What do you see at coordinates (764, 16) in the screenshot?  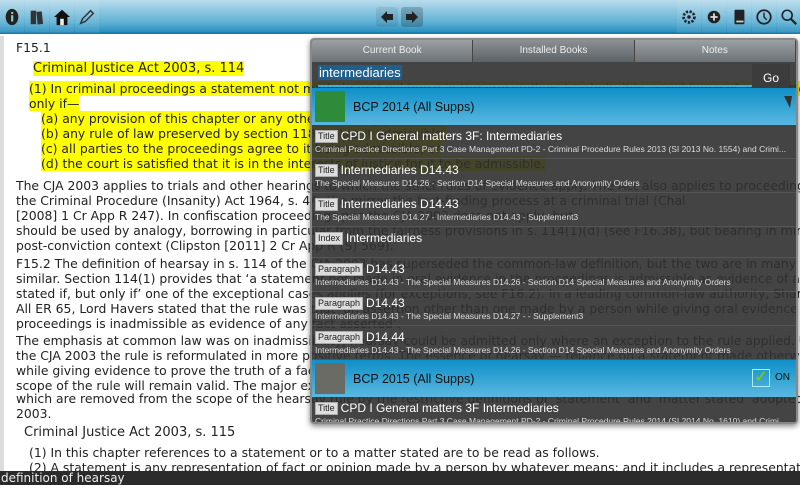 I see `clock-icon` at bounding box center [764, 16].